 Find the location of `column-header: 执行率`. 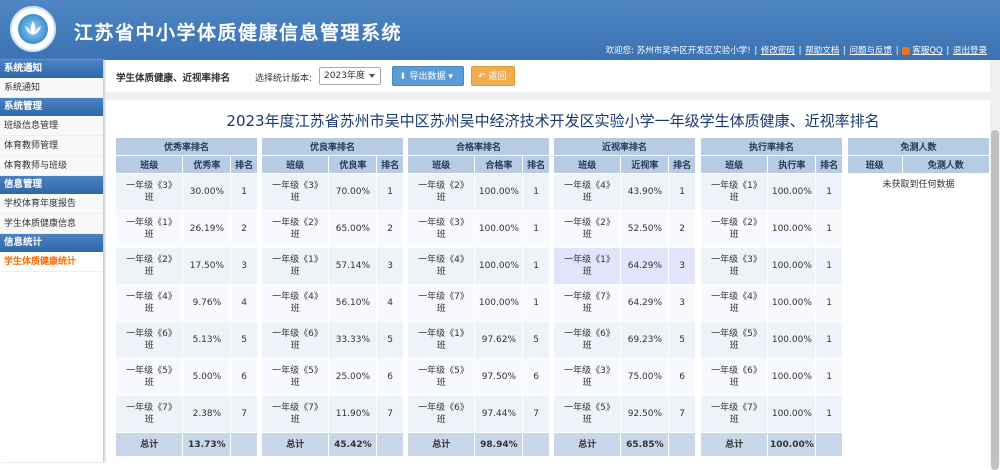

column-header: 执行率 is located at coordinates (792, 164).